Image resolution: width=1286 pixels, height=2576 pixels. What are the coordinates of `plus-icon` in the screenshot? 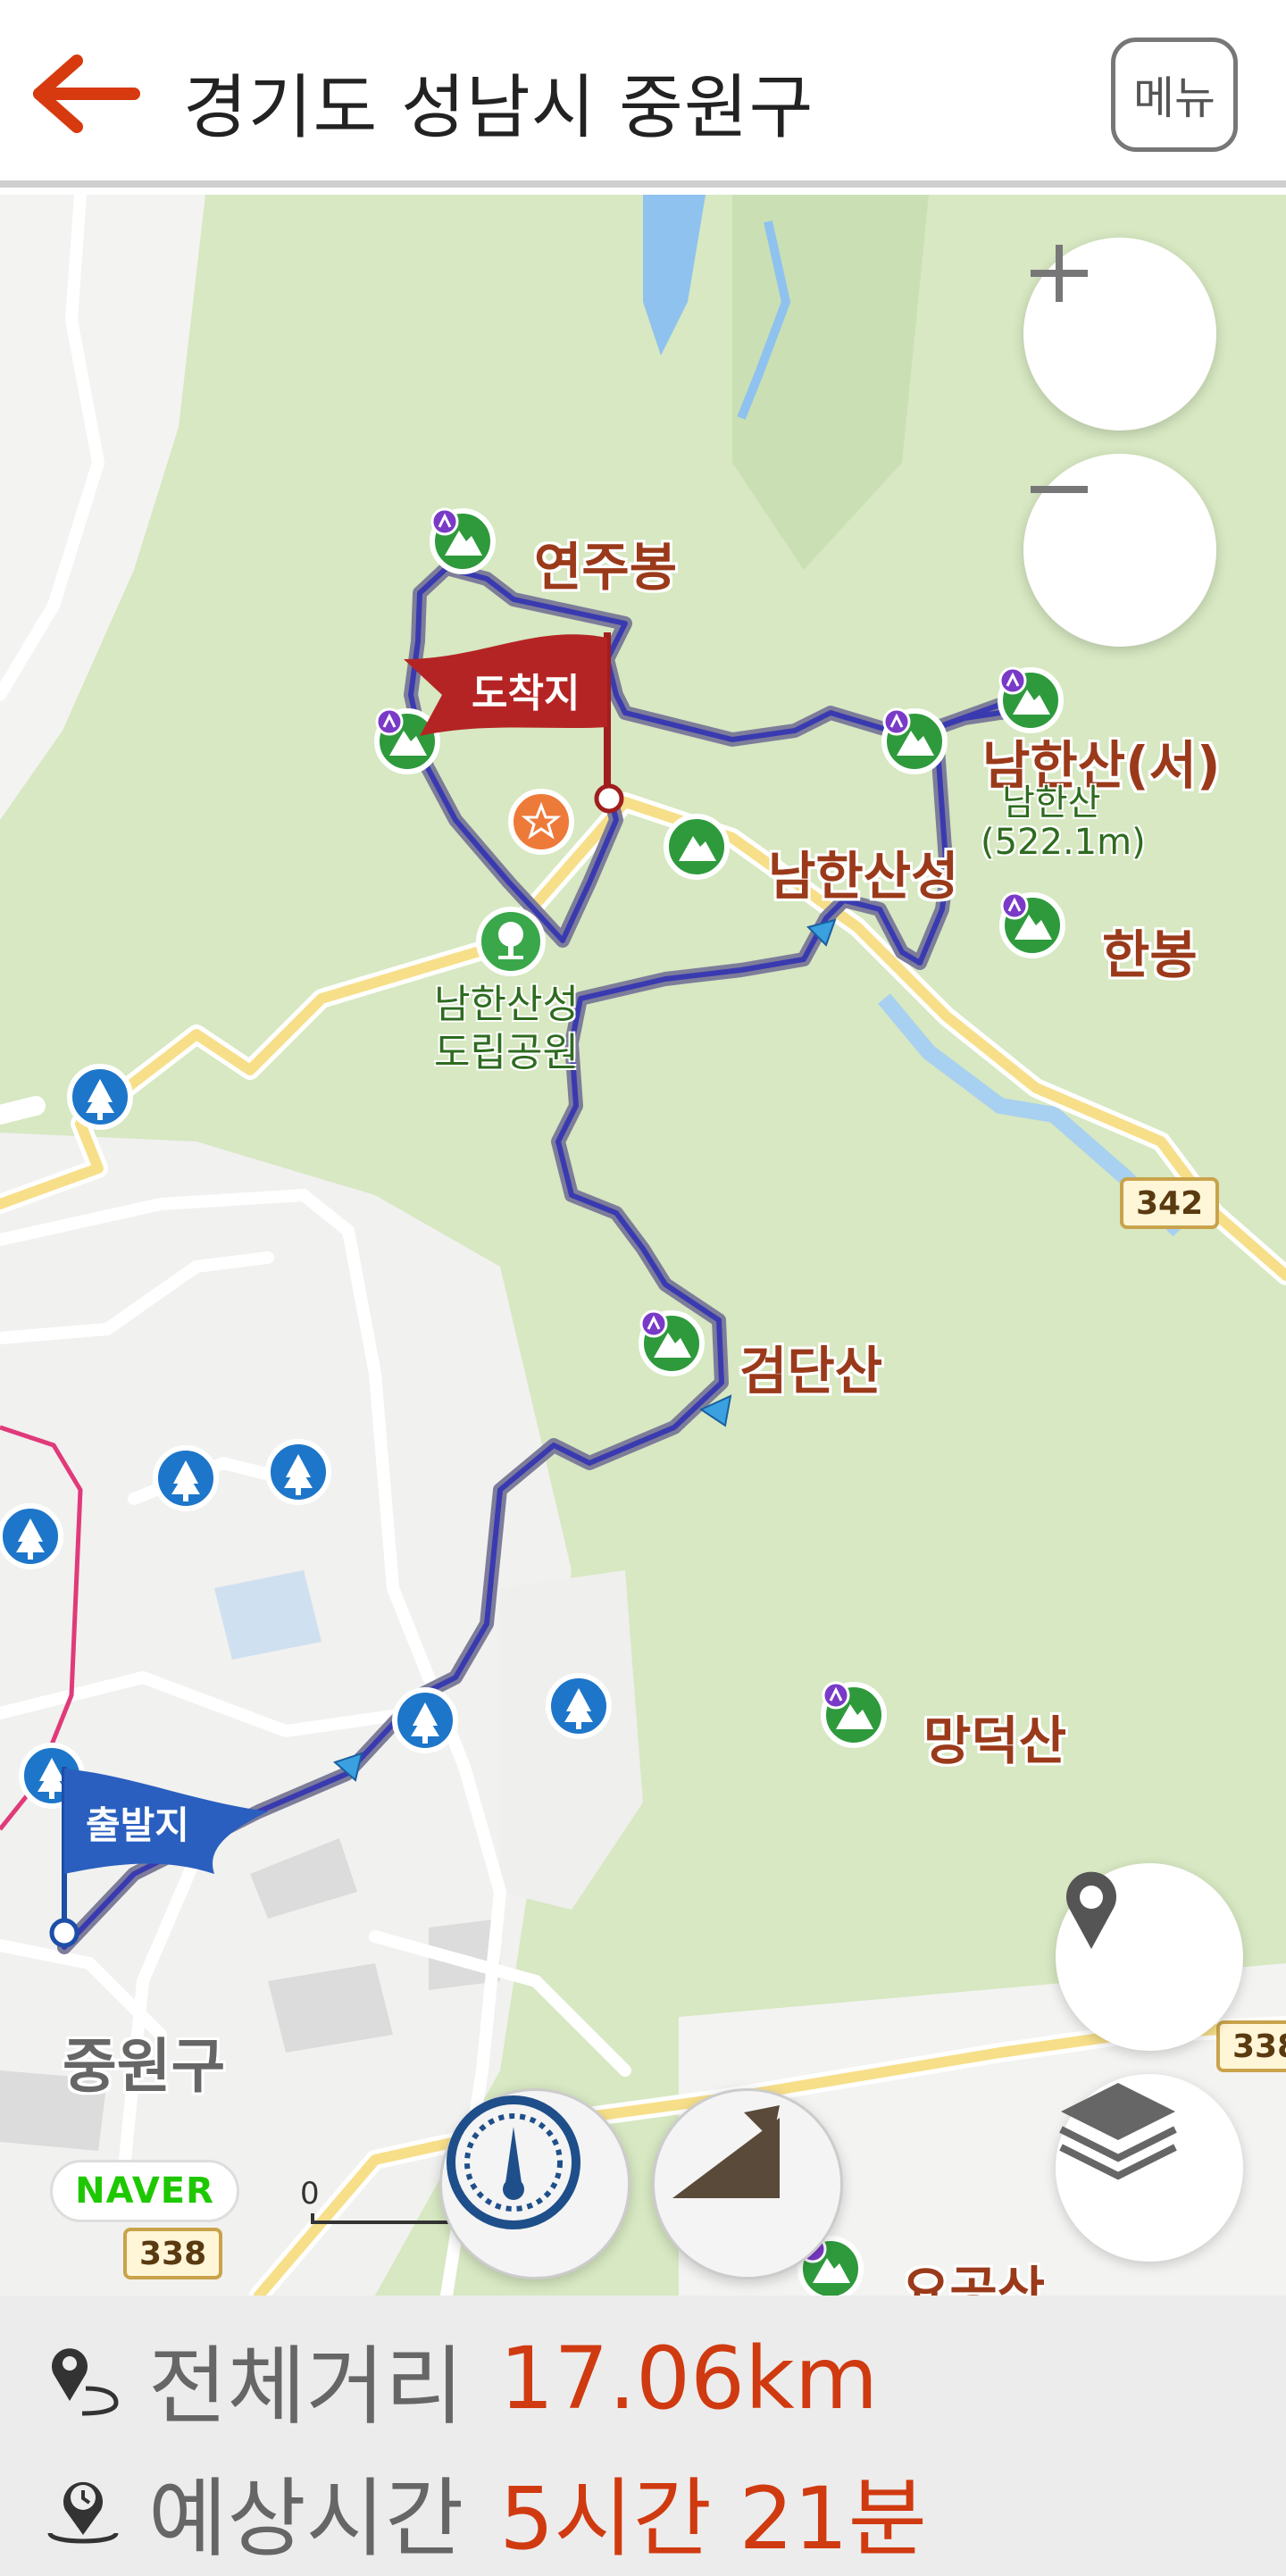 It's located at (1060, 273).